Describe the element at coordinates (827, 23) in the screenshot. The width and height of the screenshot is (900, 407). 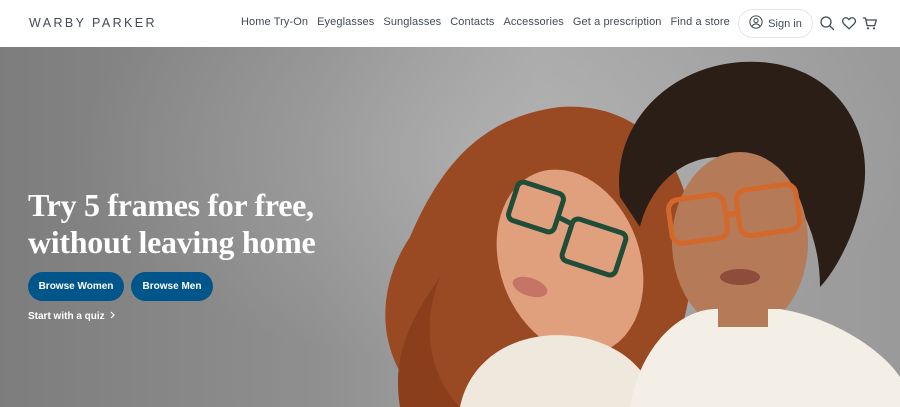
I see `search-icon` at that location.